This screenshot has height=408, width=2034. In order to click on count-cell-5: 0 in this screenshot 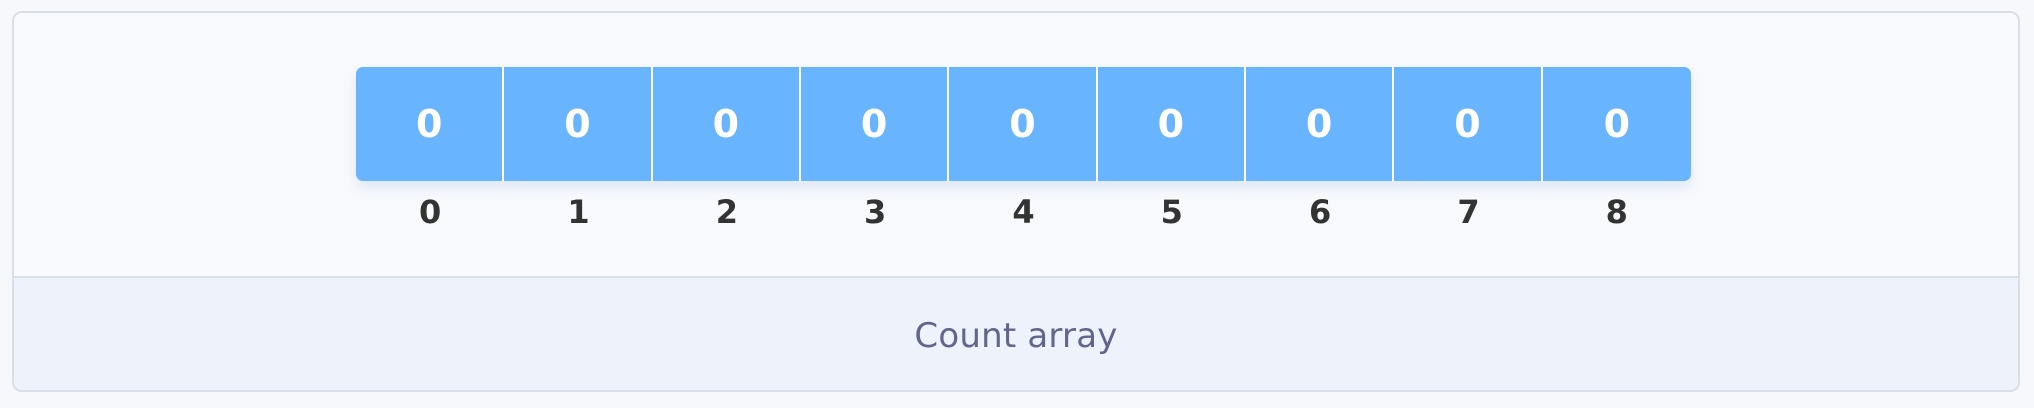, I will do `click(1171, 124)`.